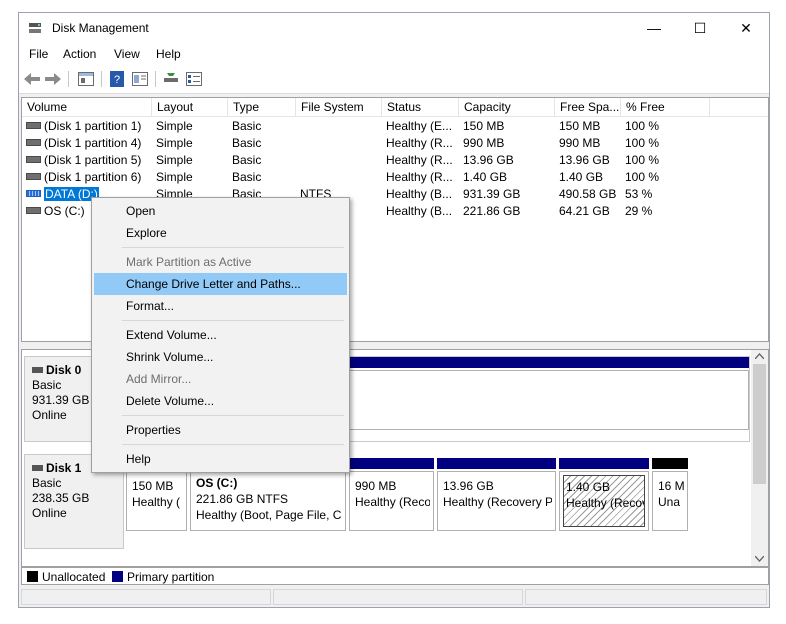 Image resolution: width=786 pixels, height=624 pixels. I want to click on column-header-volume: Volume, so click(87, 107).